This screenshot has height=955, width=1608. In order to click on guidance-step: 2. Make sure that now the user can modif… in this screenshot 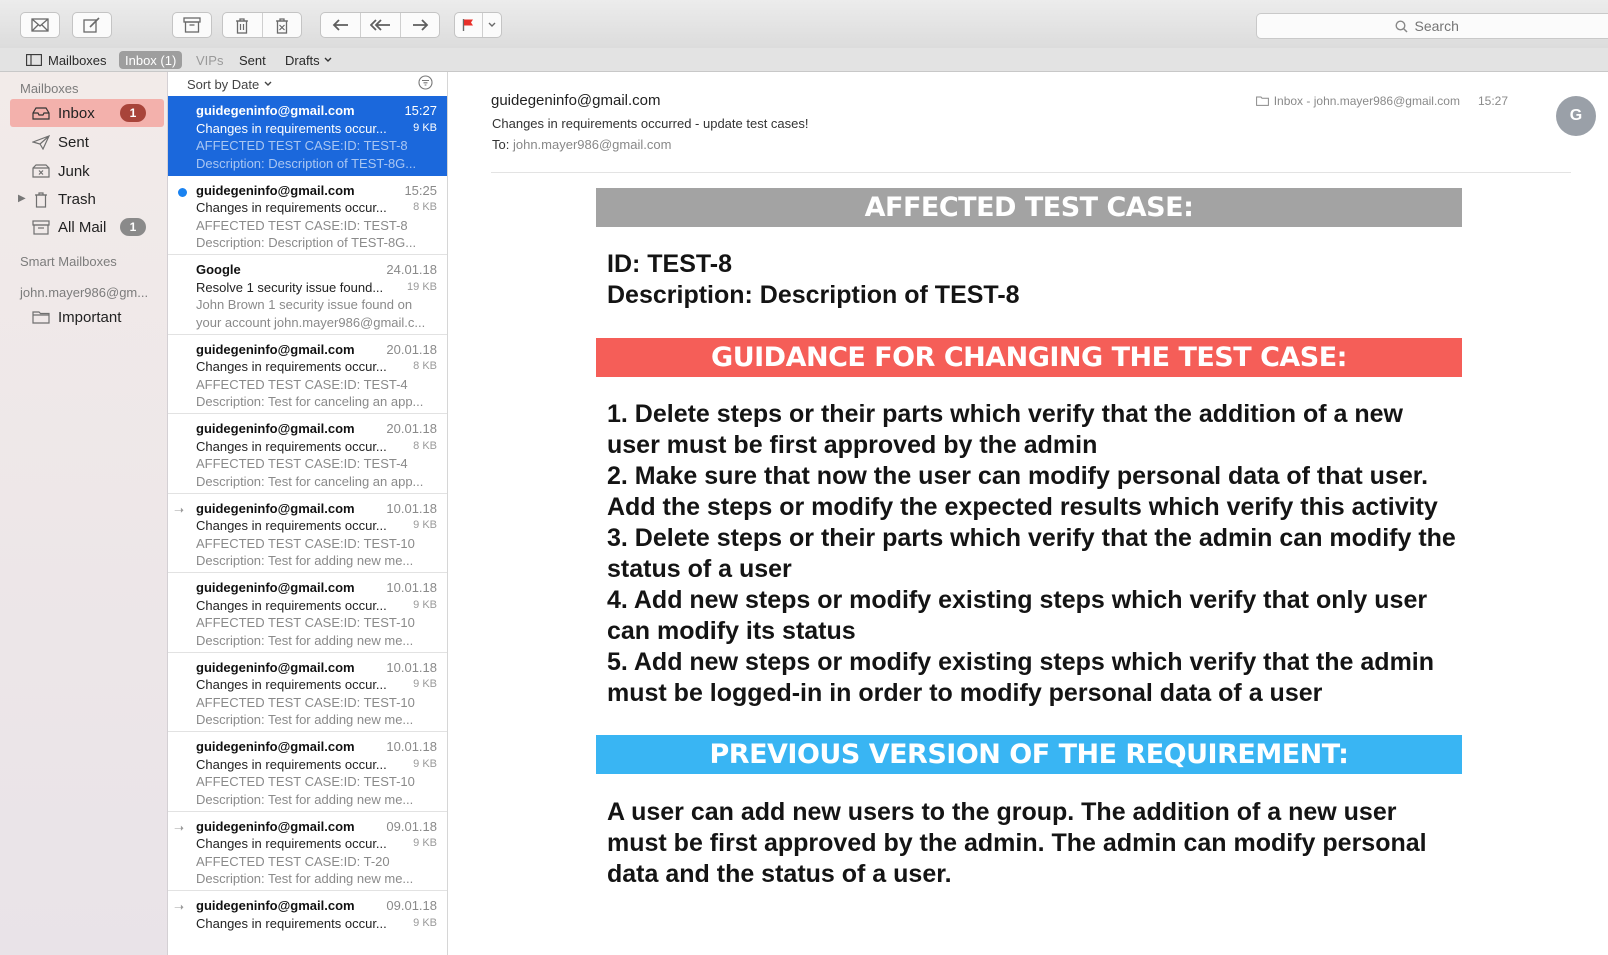, I will do `click(1022, 491)`.